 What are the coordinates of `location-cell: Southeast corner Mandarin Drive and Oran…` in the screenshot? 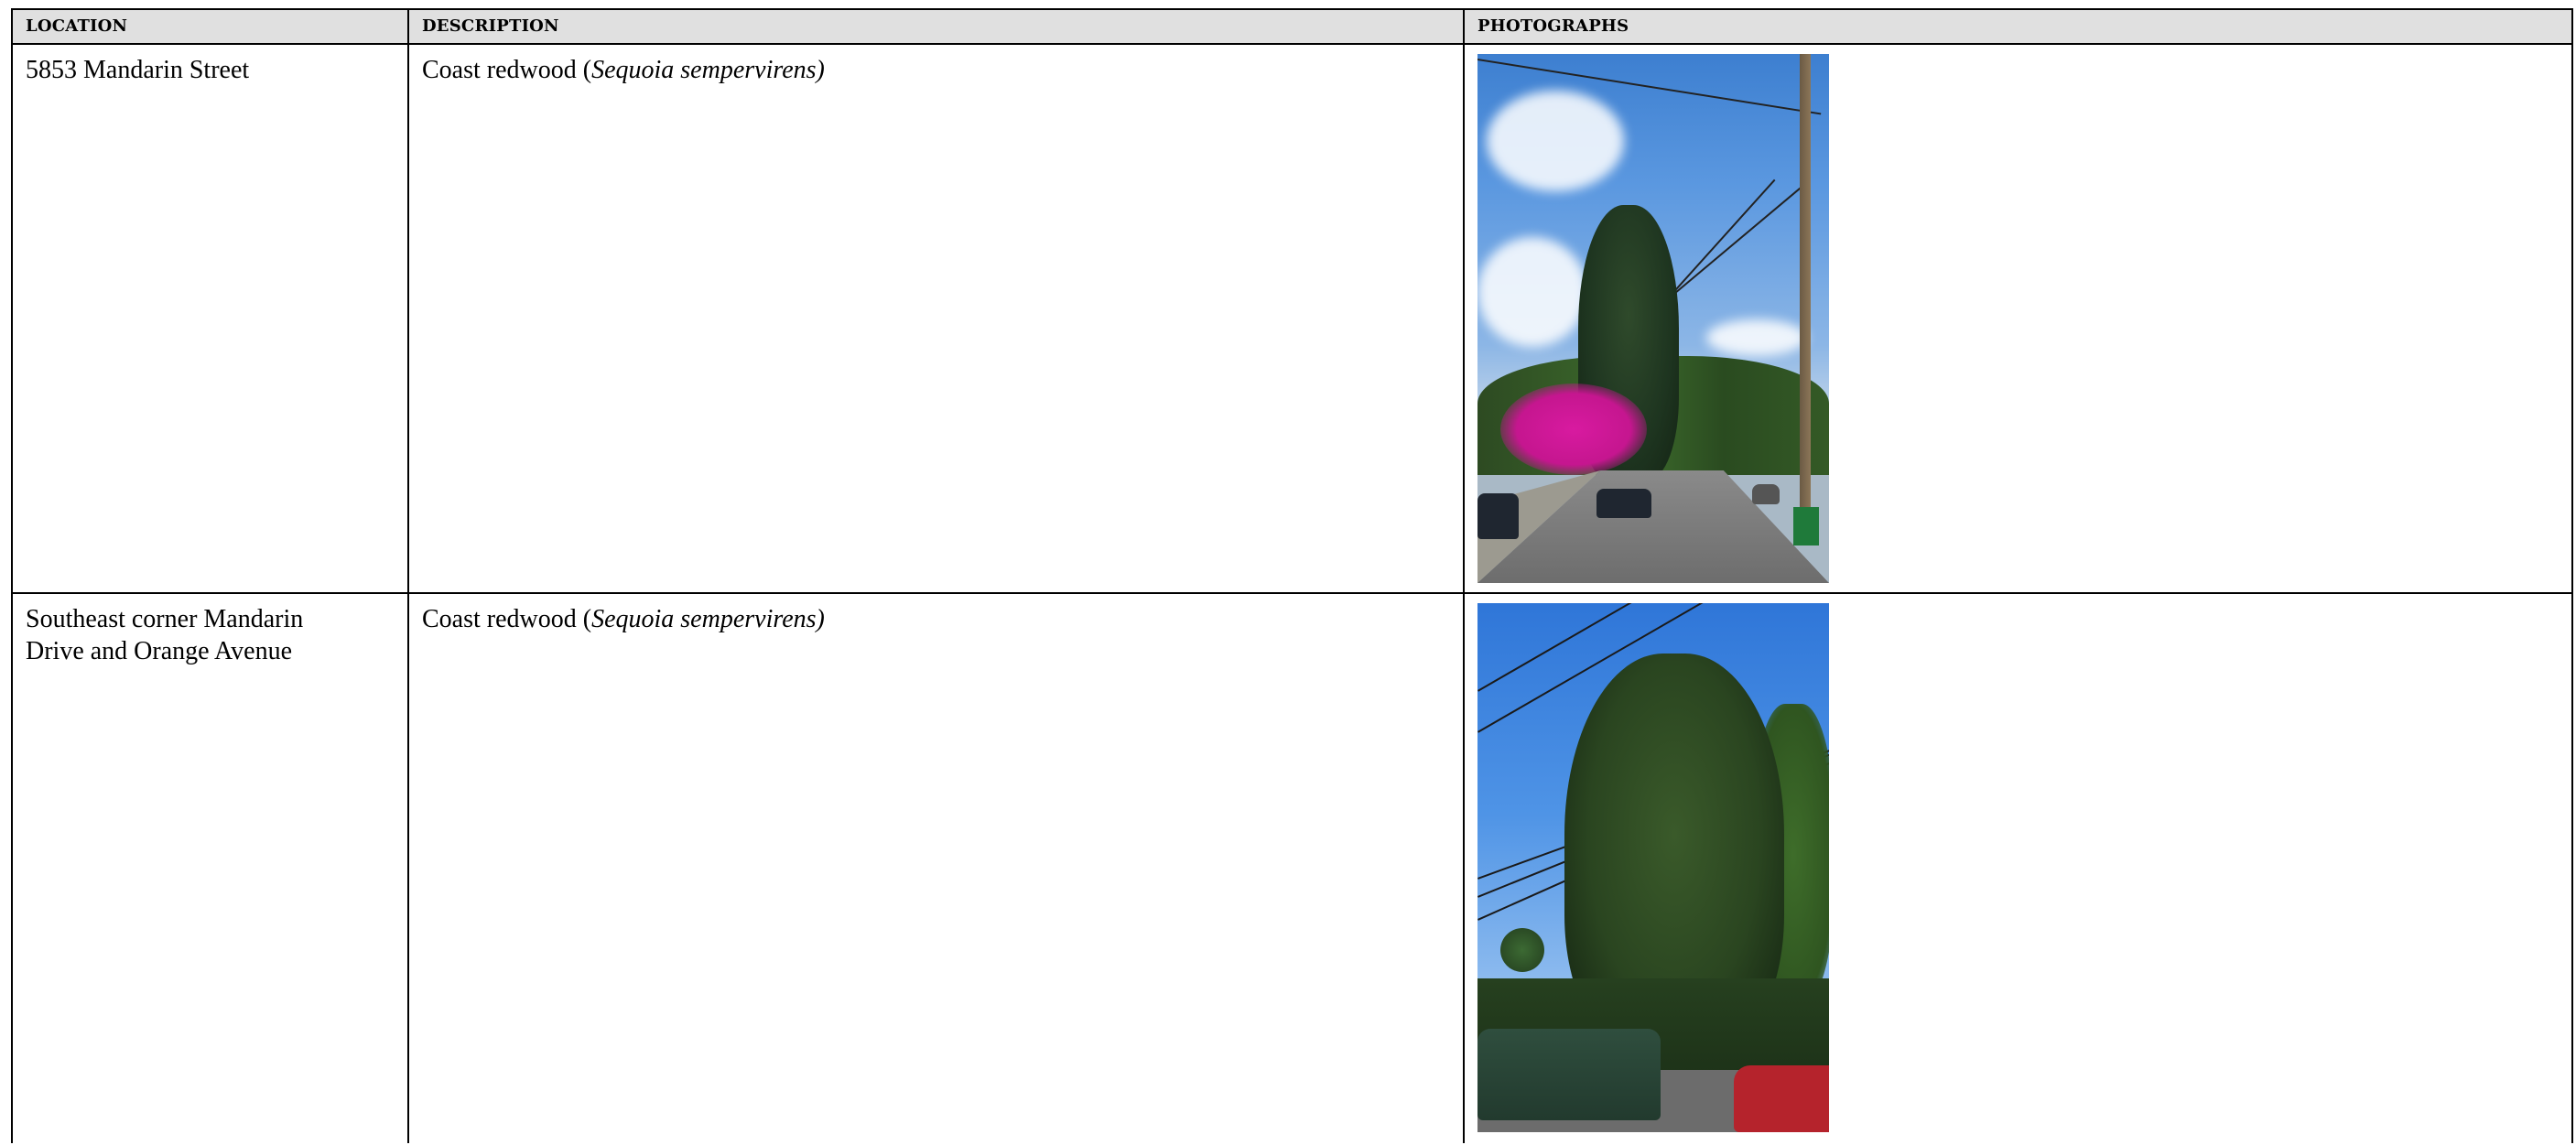 It's located at (210, 869).